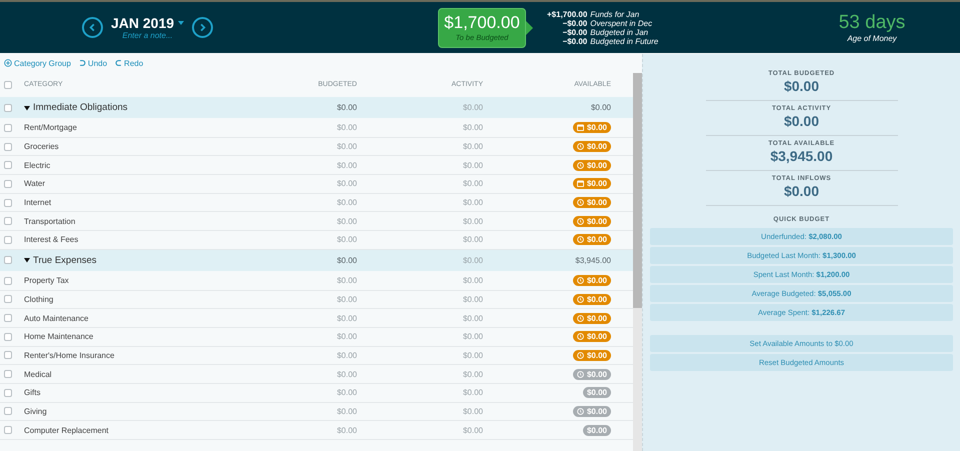 This screenshot has width=960, height=451. Describe the element at coordinates (93, 63) in the screenshot. I see `toolbar-button: Undo` at that location.